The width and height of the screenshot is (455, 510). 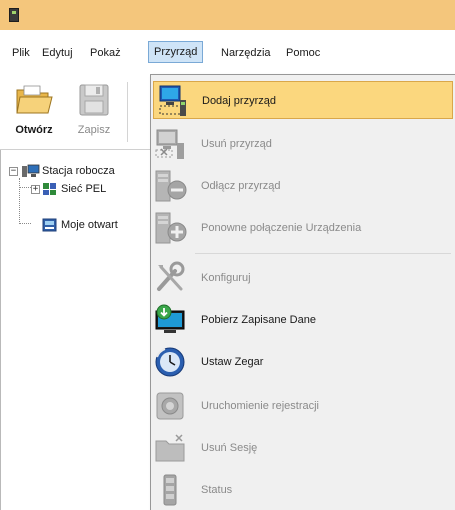 What do you see at coordinates (171, 186) in the screenshot?
I see `disconnect-icon` at bounding box center [171, 186].